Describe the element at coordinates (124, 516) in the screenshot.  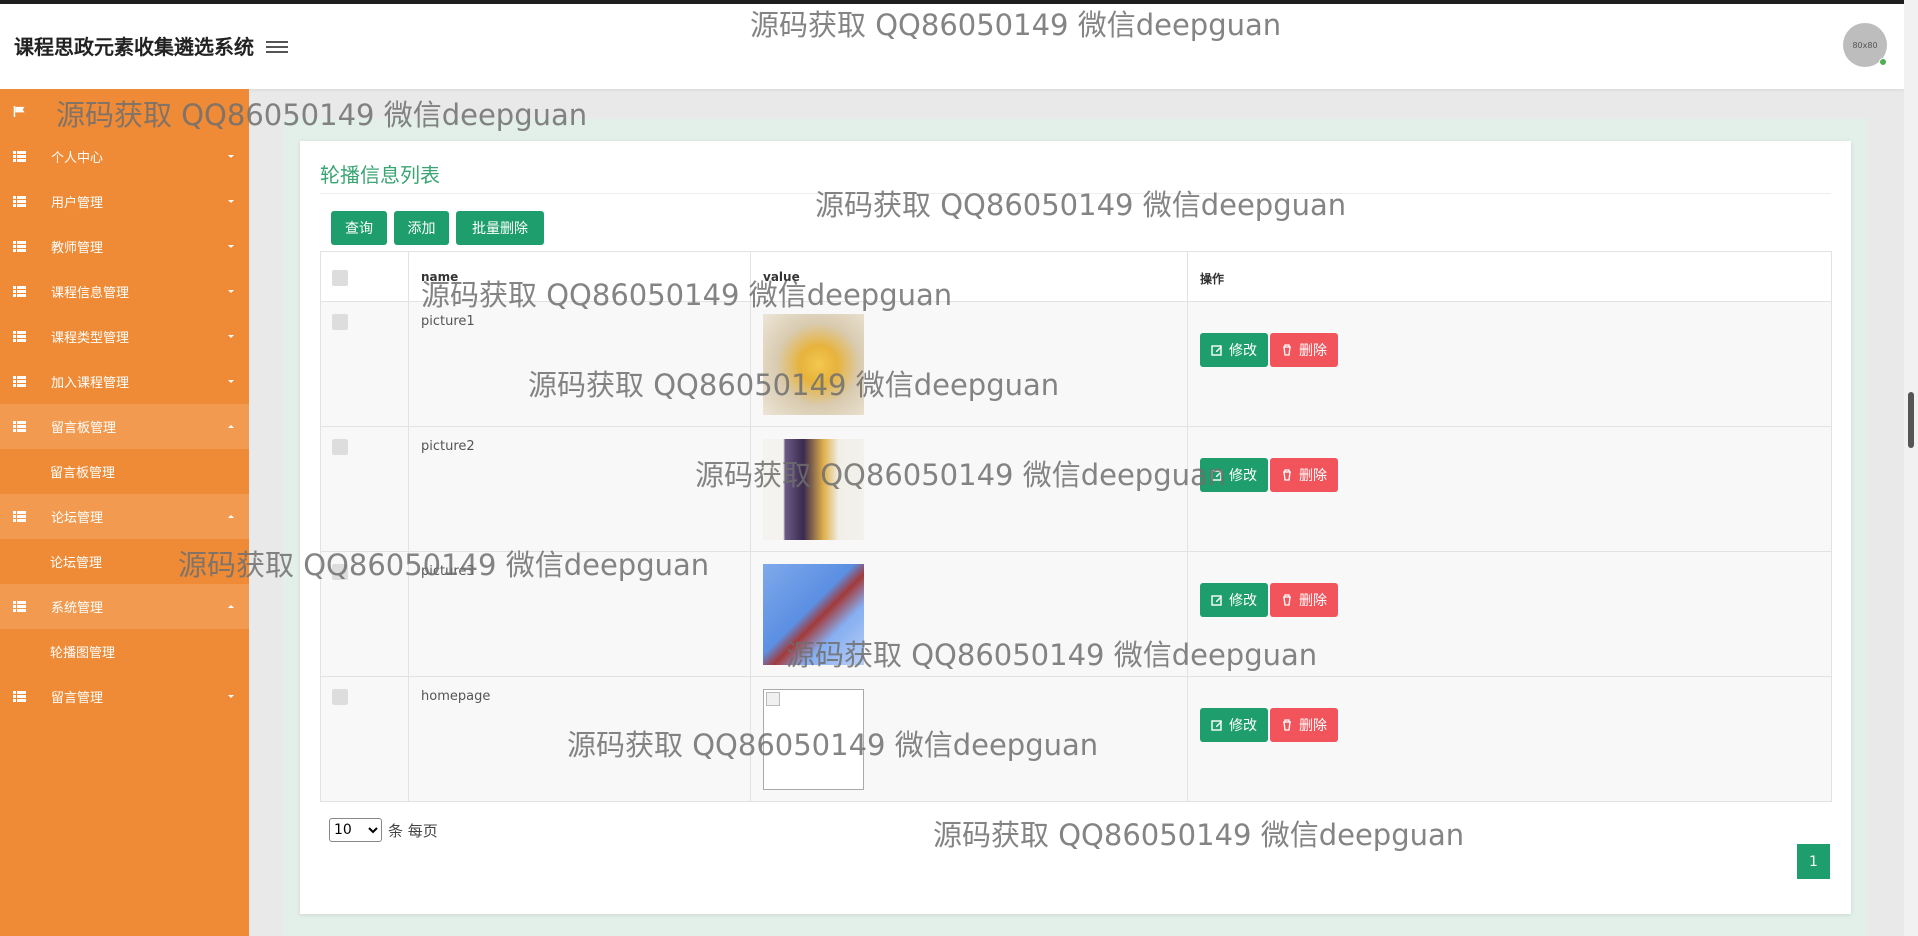
I see `sidebar-item-forum: 论坛管理` at that location.